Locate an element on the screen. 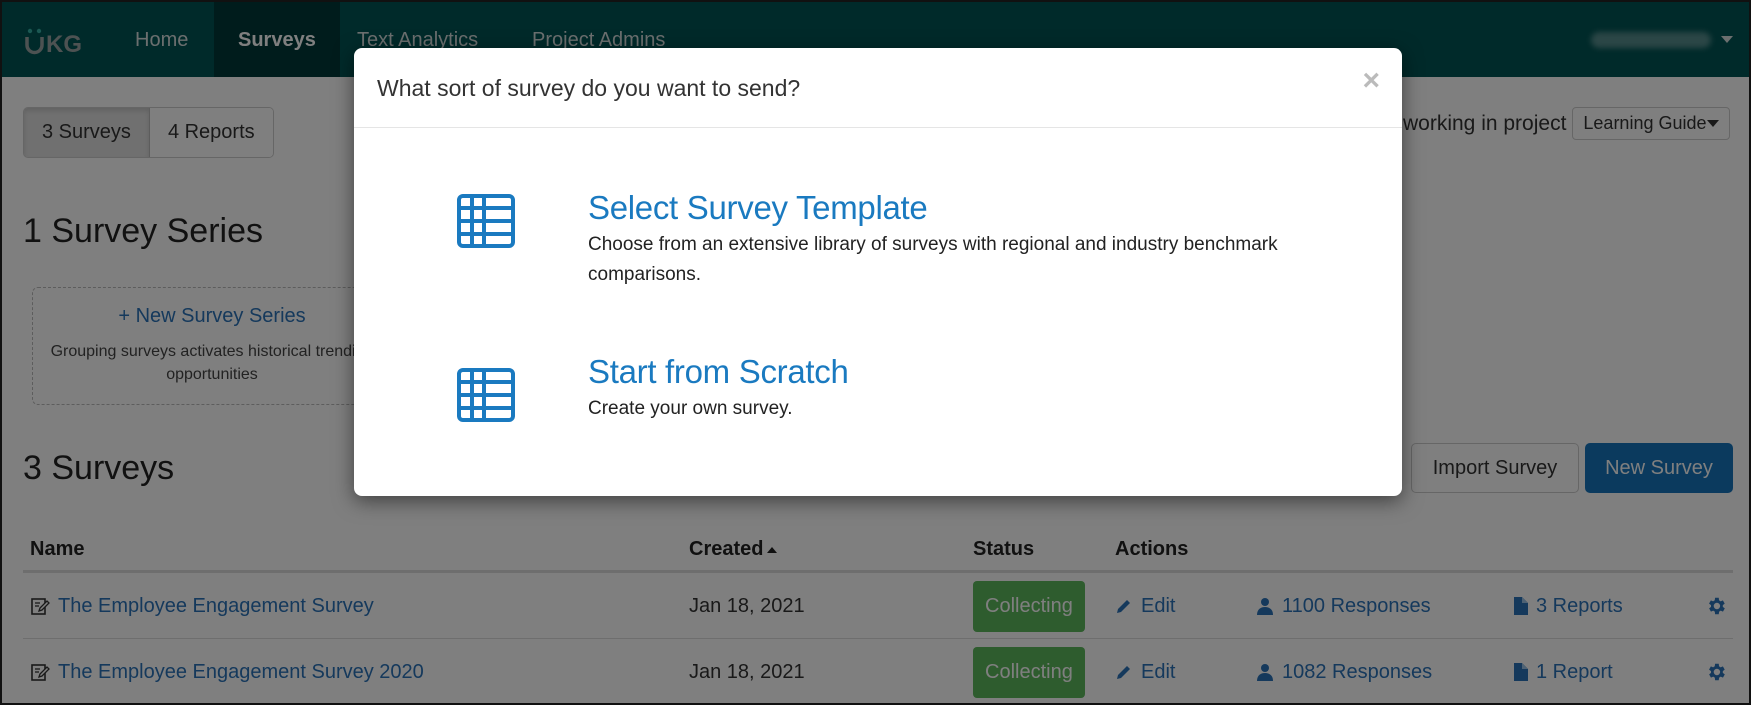  option-title: Start from Scratch is located at coordinates (938, 372).